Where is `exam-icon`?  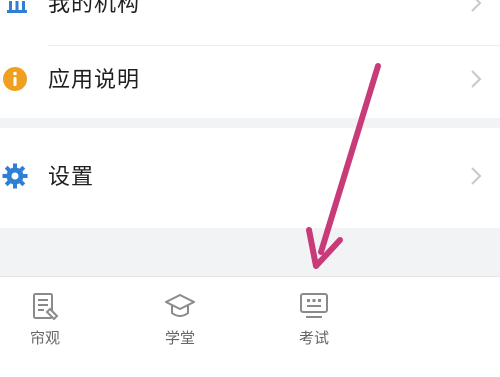 exam-icon is located at coordinates (314, 305).